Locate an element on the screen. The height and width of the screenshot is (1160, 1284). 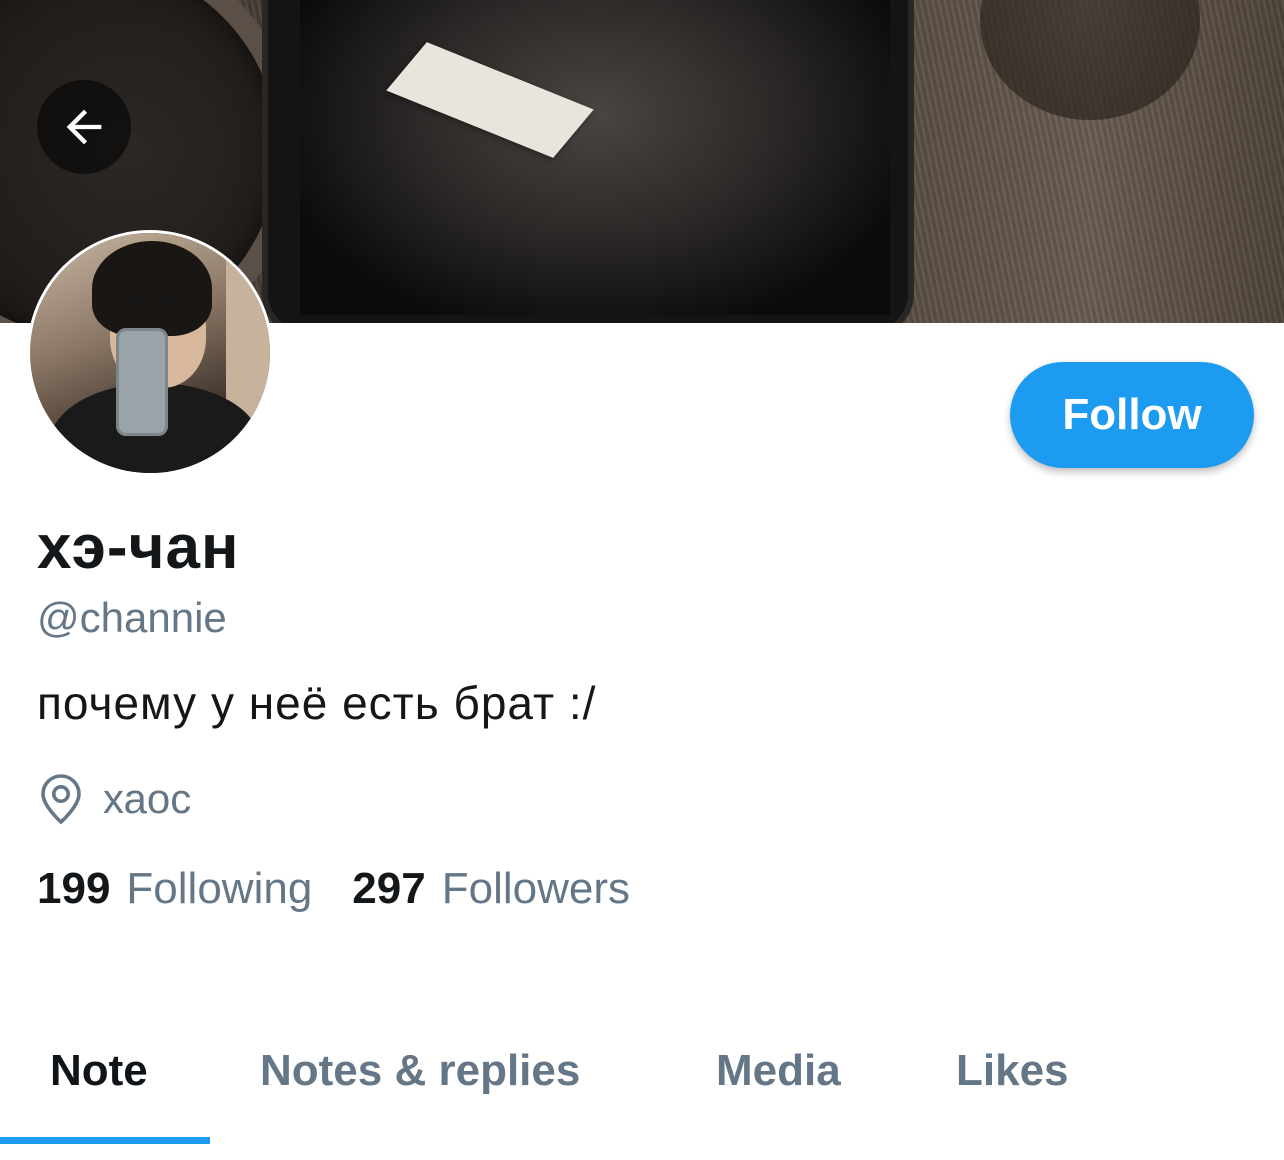
avatar-glasses-left is located at coordinates (126, 309).